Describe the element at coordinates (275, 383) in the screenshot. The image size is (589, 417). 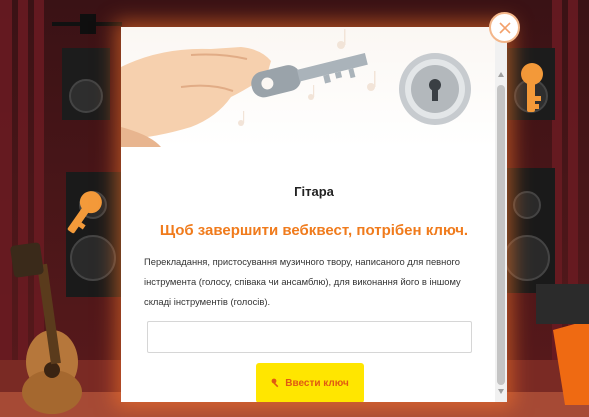
I see `key-icon` at that location.